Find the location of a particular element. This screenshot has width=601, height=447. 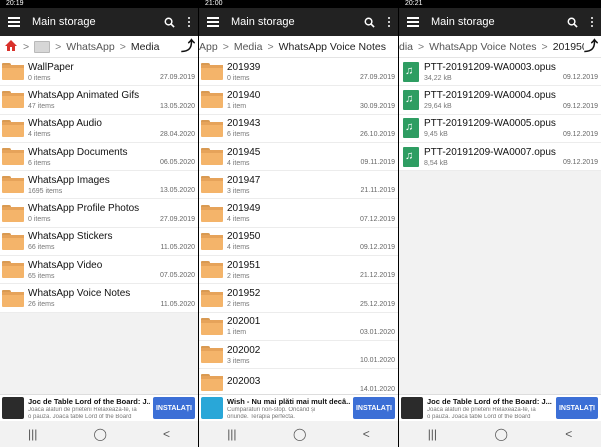

list-item: WhatsApp Images 1695 items 13.05.2020 is located at coordinates (99, 185).